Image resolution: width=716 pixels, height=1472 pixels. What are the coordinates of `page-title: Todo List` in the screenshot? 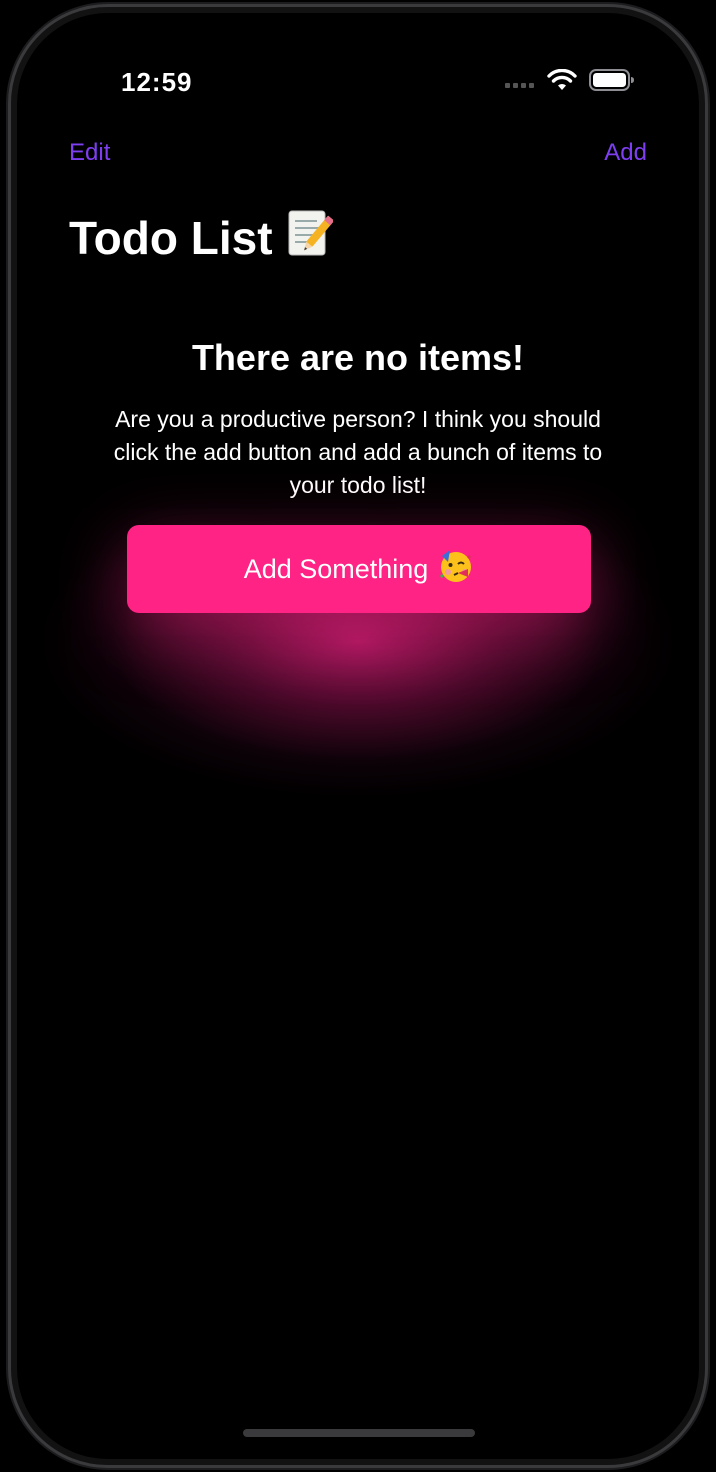 It's located at (201, 237).